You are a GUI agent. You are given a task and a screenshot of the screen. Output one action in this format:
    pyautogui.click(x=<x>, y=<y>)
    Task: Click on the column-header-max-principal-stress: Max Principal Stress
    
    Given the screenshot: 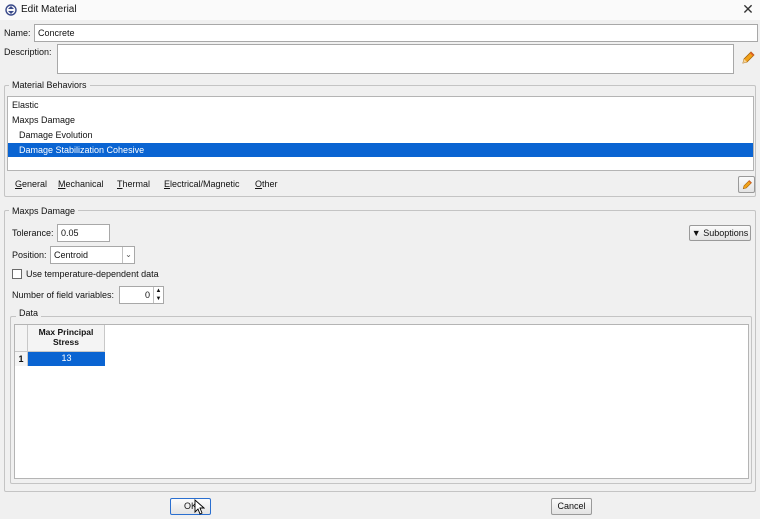 What is the action you would take?
    pyautogui.click(x=66, y=338)
    